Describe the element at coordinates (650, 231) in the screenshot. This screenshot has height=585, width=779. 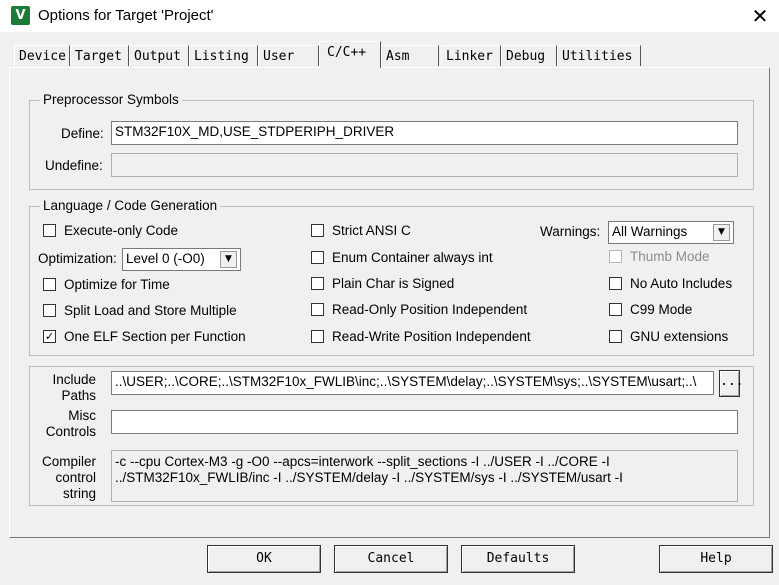
I see `warnings-value: All Warnings` at that location.